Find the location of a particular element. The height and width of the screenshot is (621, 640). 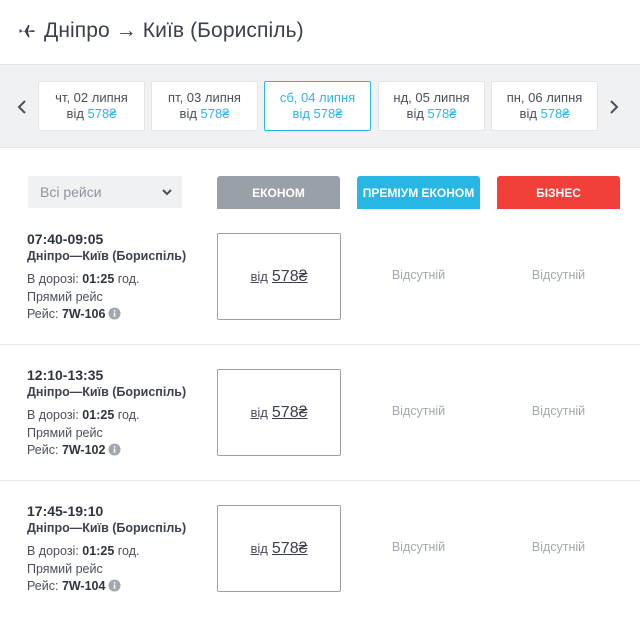

date-card-day: сб, 04 липня is located at coordinates (317, 97).